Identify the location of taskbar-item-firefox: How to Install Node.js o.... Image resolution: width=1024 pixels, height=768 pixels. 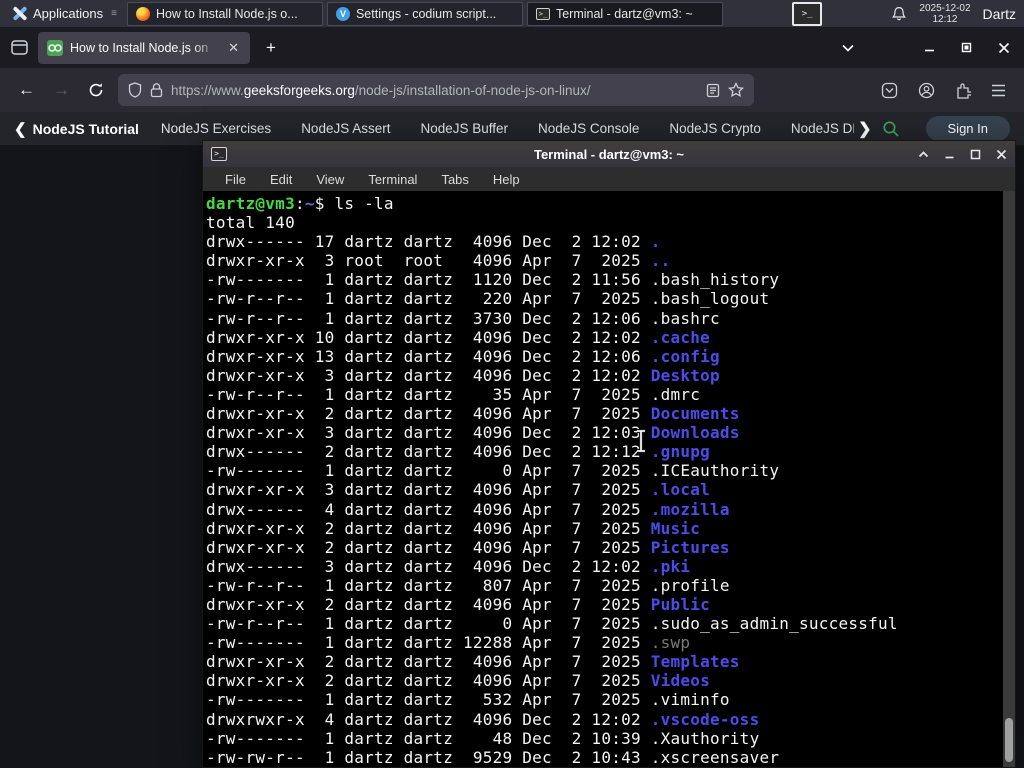
(224, 13).